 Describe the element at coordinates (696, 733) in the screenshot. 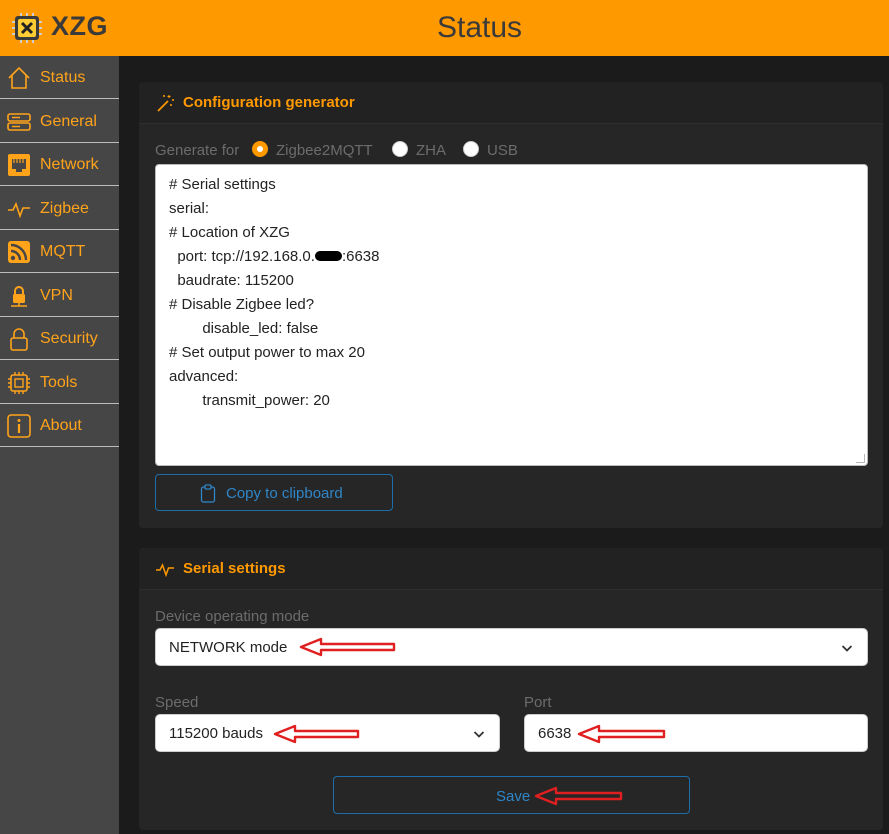

I see `port-input: 6638` at that location.